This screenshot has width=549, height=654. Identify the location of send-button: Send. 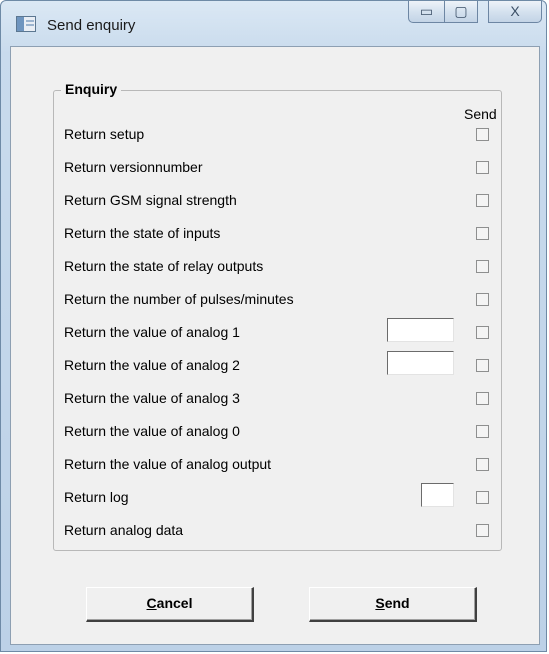
(393, 604).